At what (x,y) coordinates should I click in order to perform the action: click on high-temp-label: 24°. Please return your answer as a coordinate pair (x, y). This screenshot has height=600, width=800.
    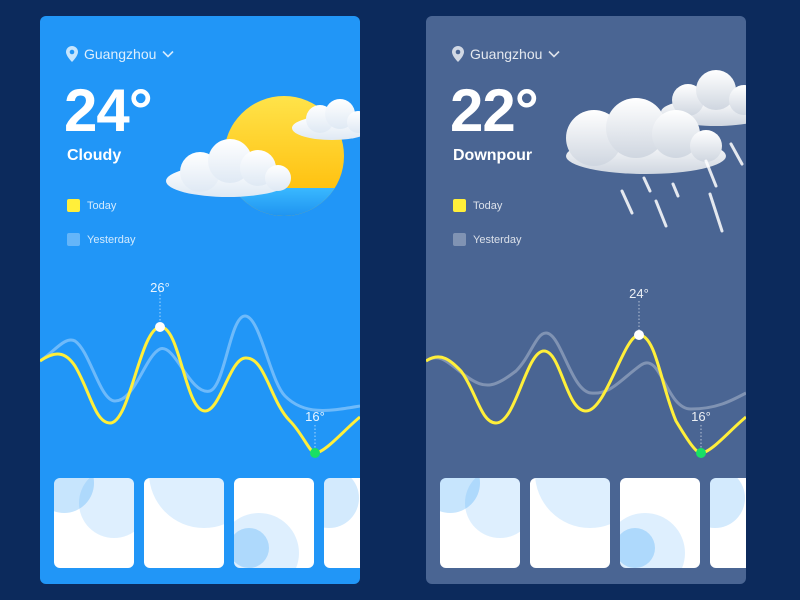
    Looking at the image, I should click on (639, 293).